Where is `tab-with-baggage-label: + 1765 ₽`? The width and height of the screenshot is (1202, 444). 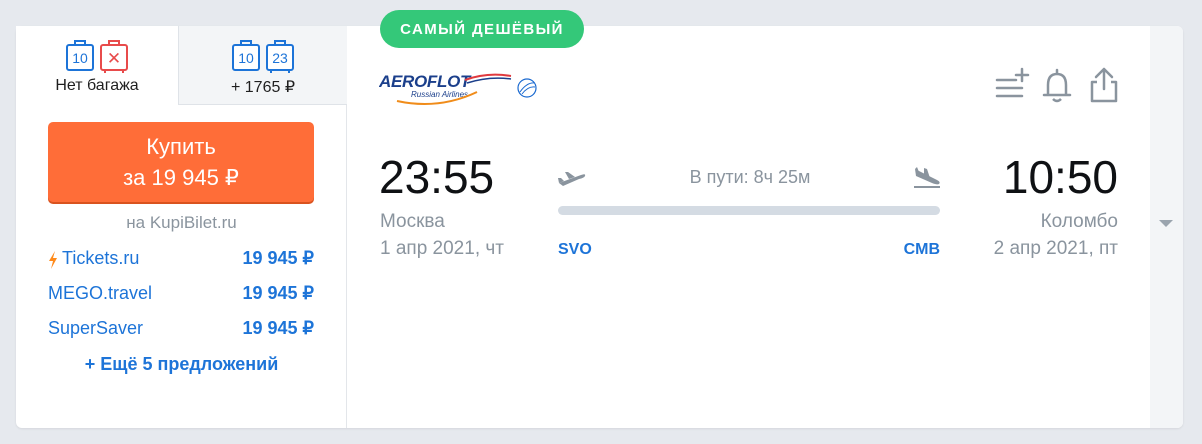
tab-with-baggage-label: + 1765 ₽ is located at coordinates (262, 87).